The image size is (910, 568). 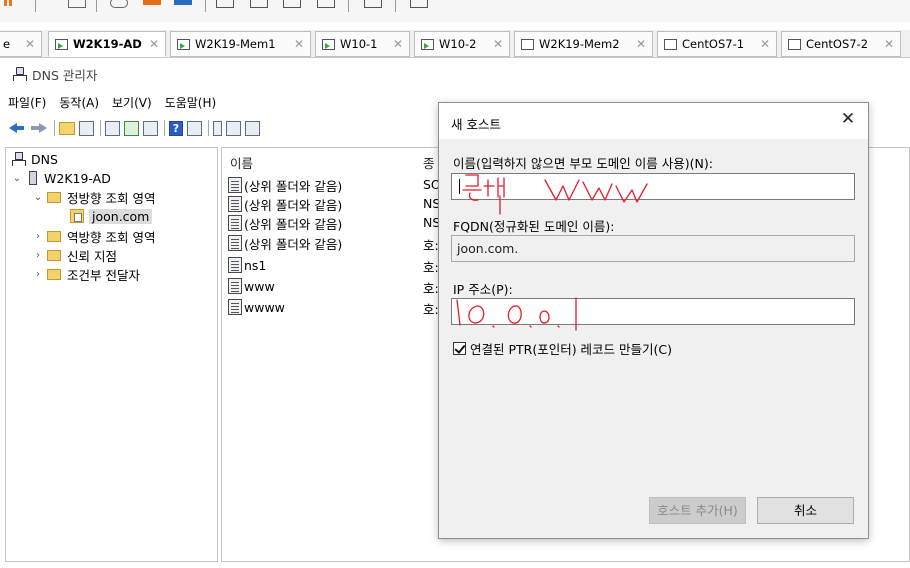 What do you see at coordinates (256, 307) in the screenshot?
I see `list-item: wwww` at bounding box center [256, 307].